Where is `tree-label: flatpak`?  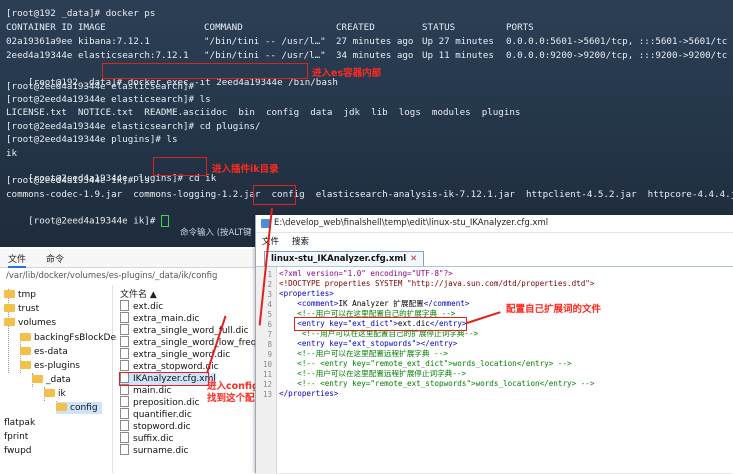 tree-label: flatpak is located at coordinates (20, 423).